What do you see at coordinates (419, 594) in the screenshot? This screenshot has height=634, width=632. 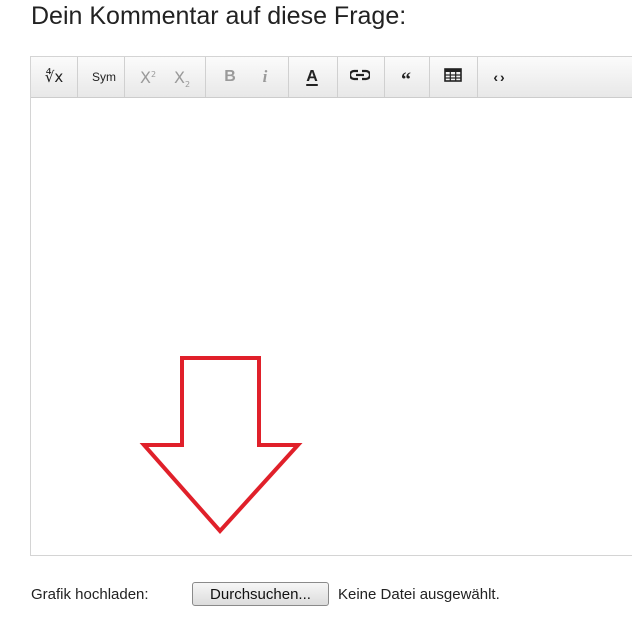 I see `file-status: Keine Datei ausgewählt.` at bounding box center [419, 594].